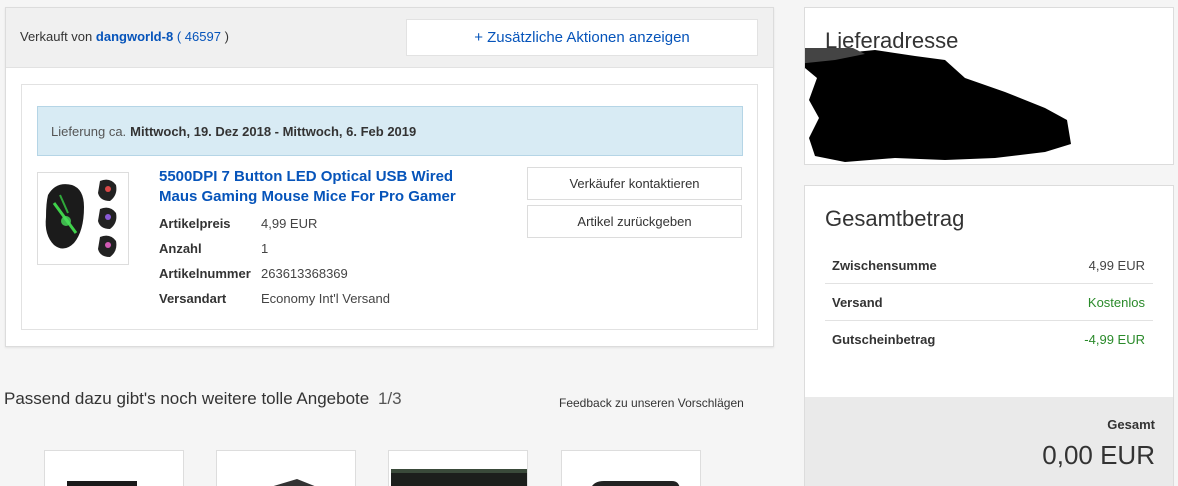  I want to click on spec-label: Artikelnummer, so click(205, 273).